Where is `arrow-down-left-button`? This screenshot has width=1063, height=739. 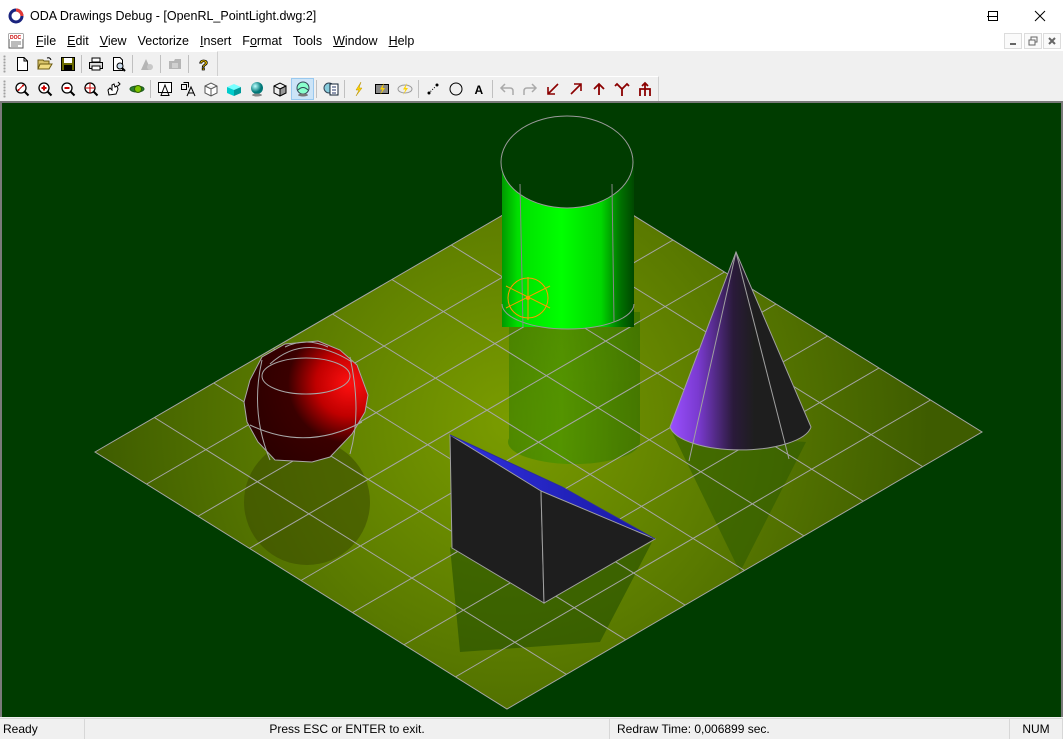
arrow-down-left-button is located at coordinates (552, 89).